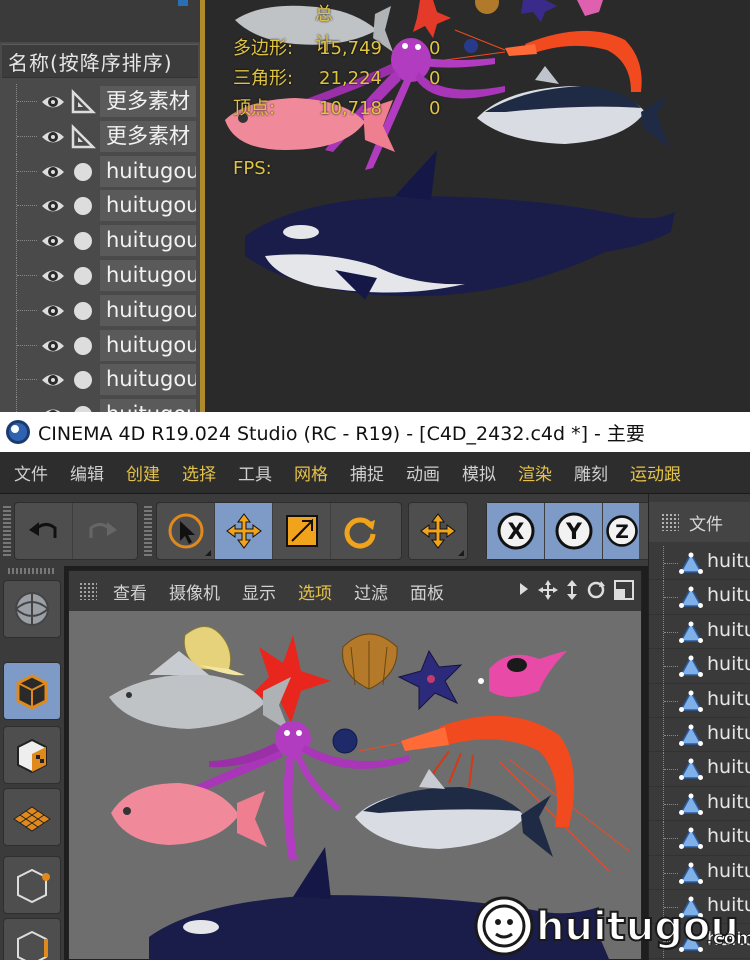  Describe the element at coordinates (130, 591) in the screenshot. I see `viewport-menu-item: 查看` at that location.